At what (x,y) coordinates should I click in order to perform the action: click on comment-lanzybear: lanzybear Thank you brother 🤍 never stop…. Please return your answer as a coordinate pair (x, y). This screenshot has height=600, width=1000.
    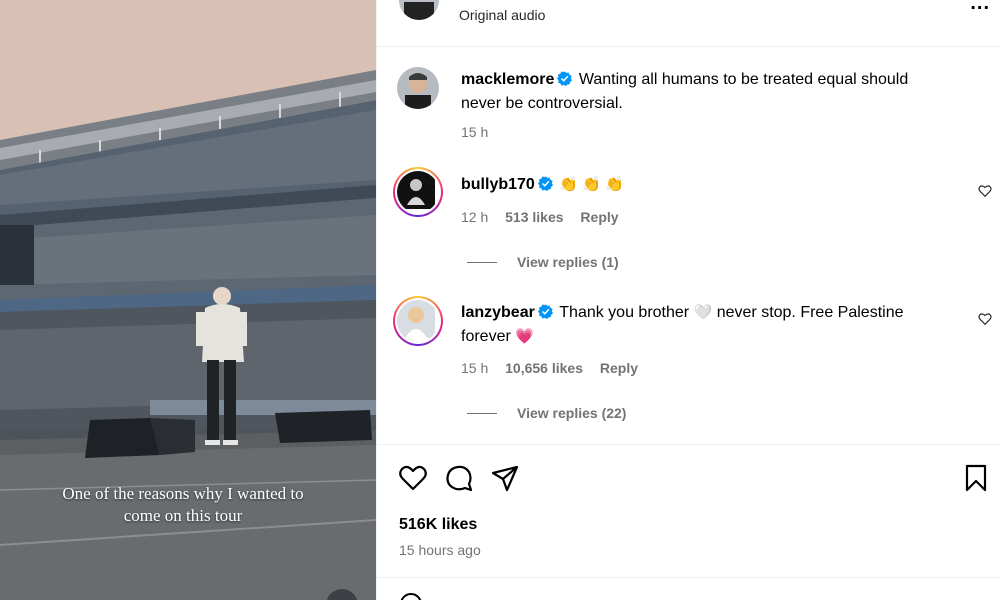
    Looking at the image, I should click on (716, 325).